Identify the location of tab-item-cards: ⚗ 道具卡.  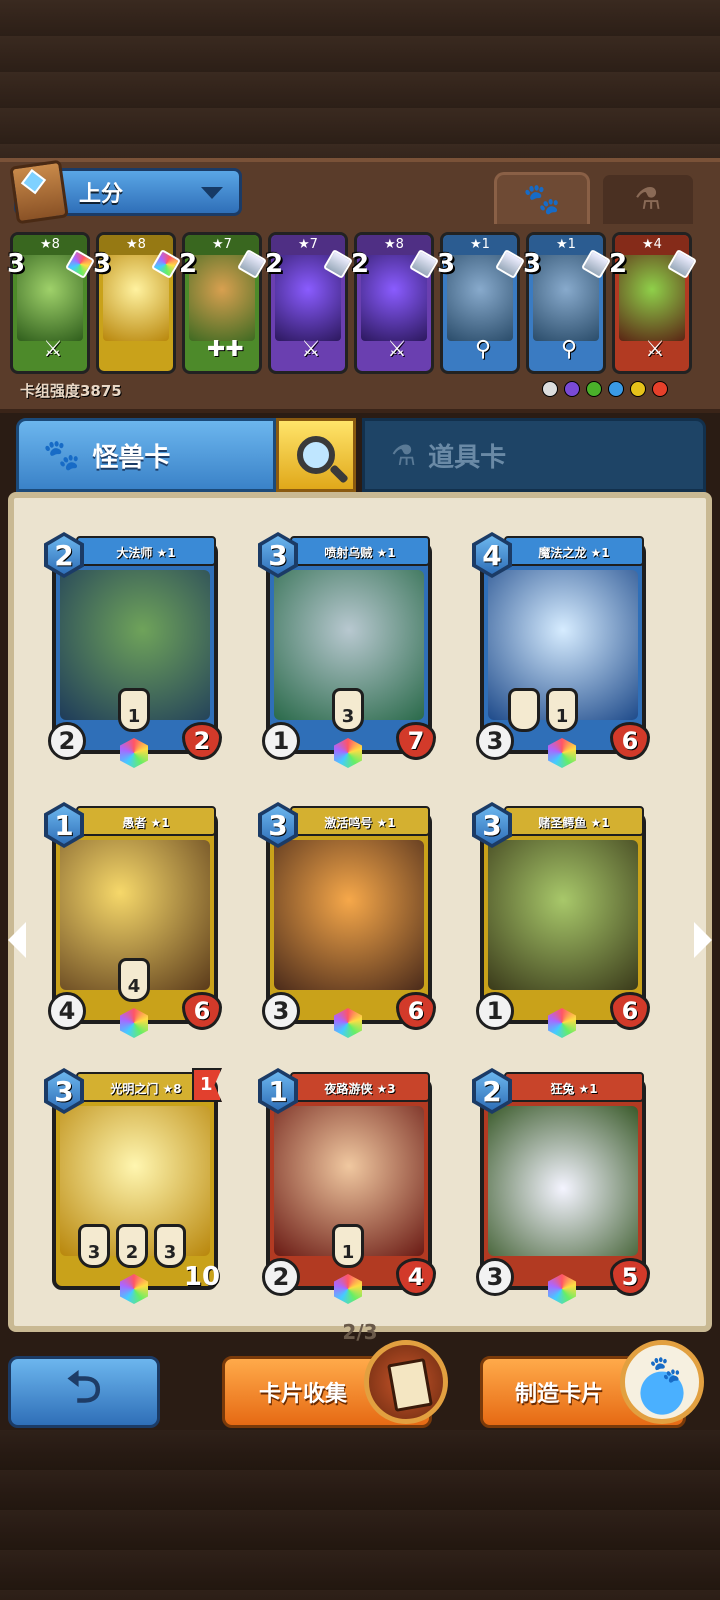
(534, 455).